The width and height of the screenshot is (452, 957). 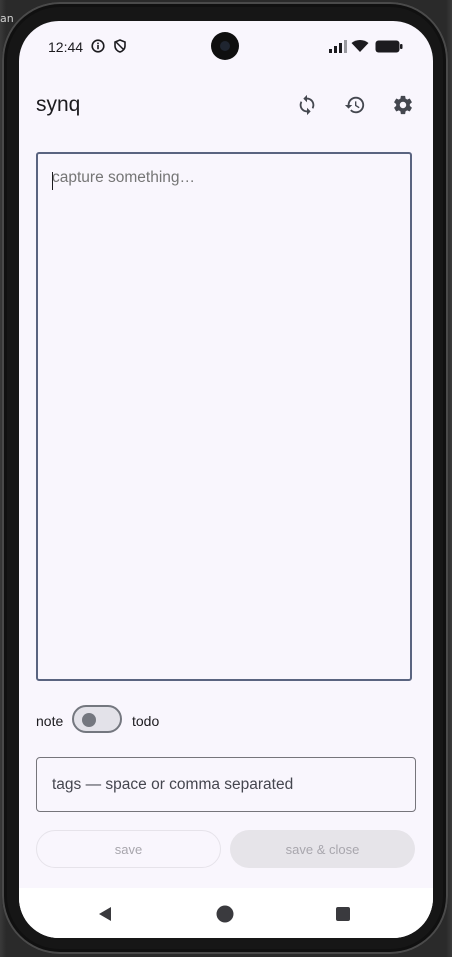 What do you see at coordinates (52, 181) in the screenshot?
I see `text-cursor` at bounding box center [52, 181].